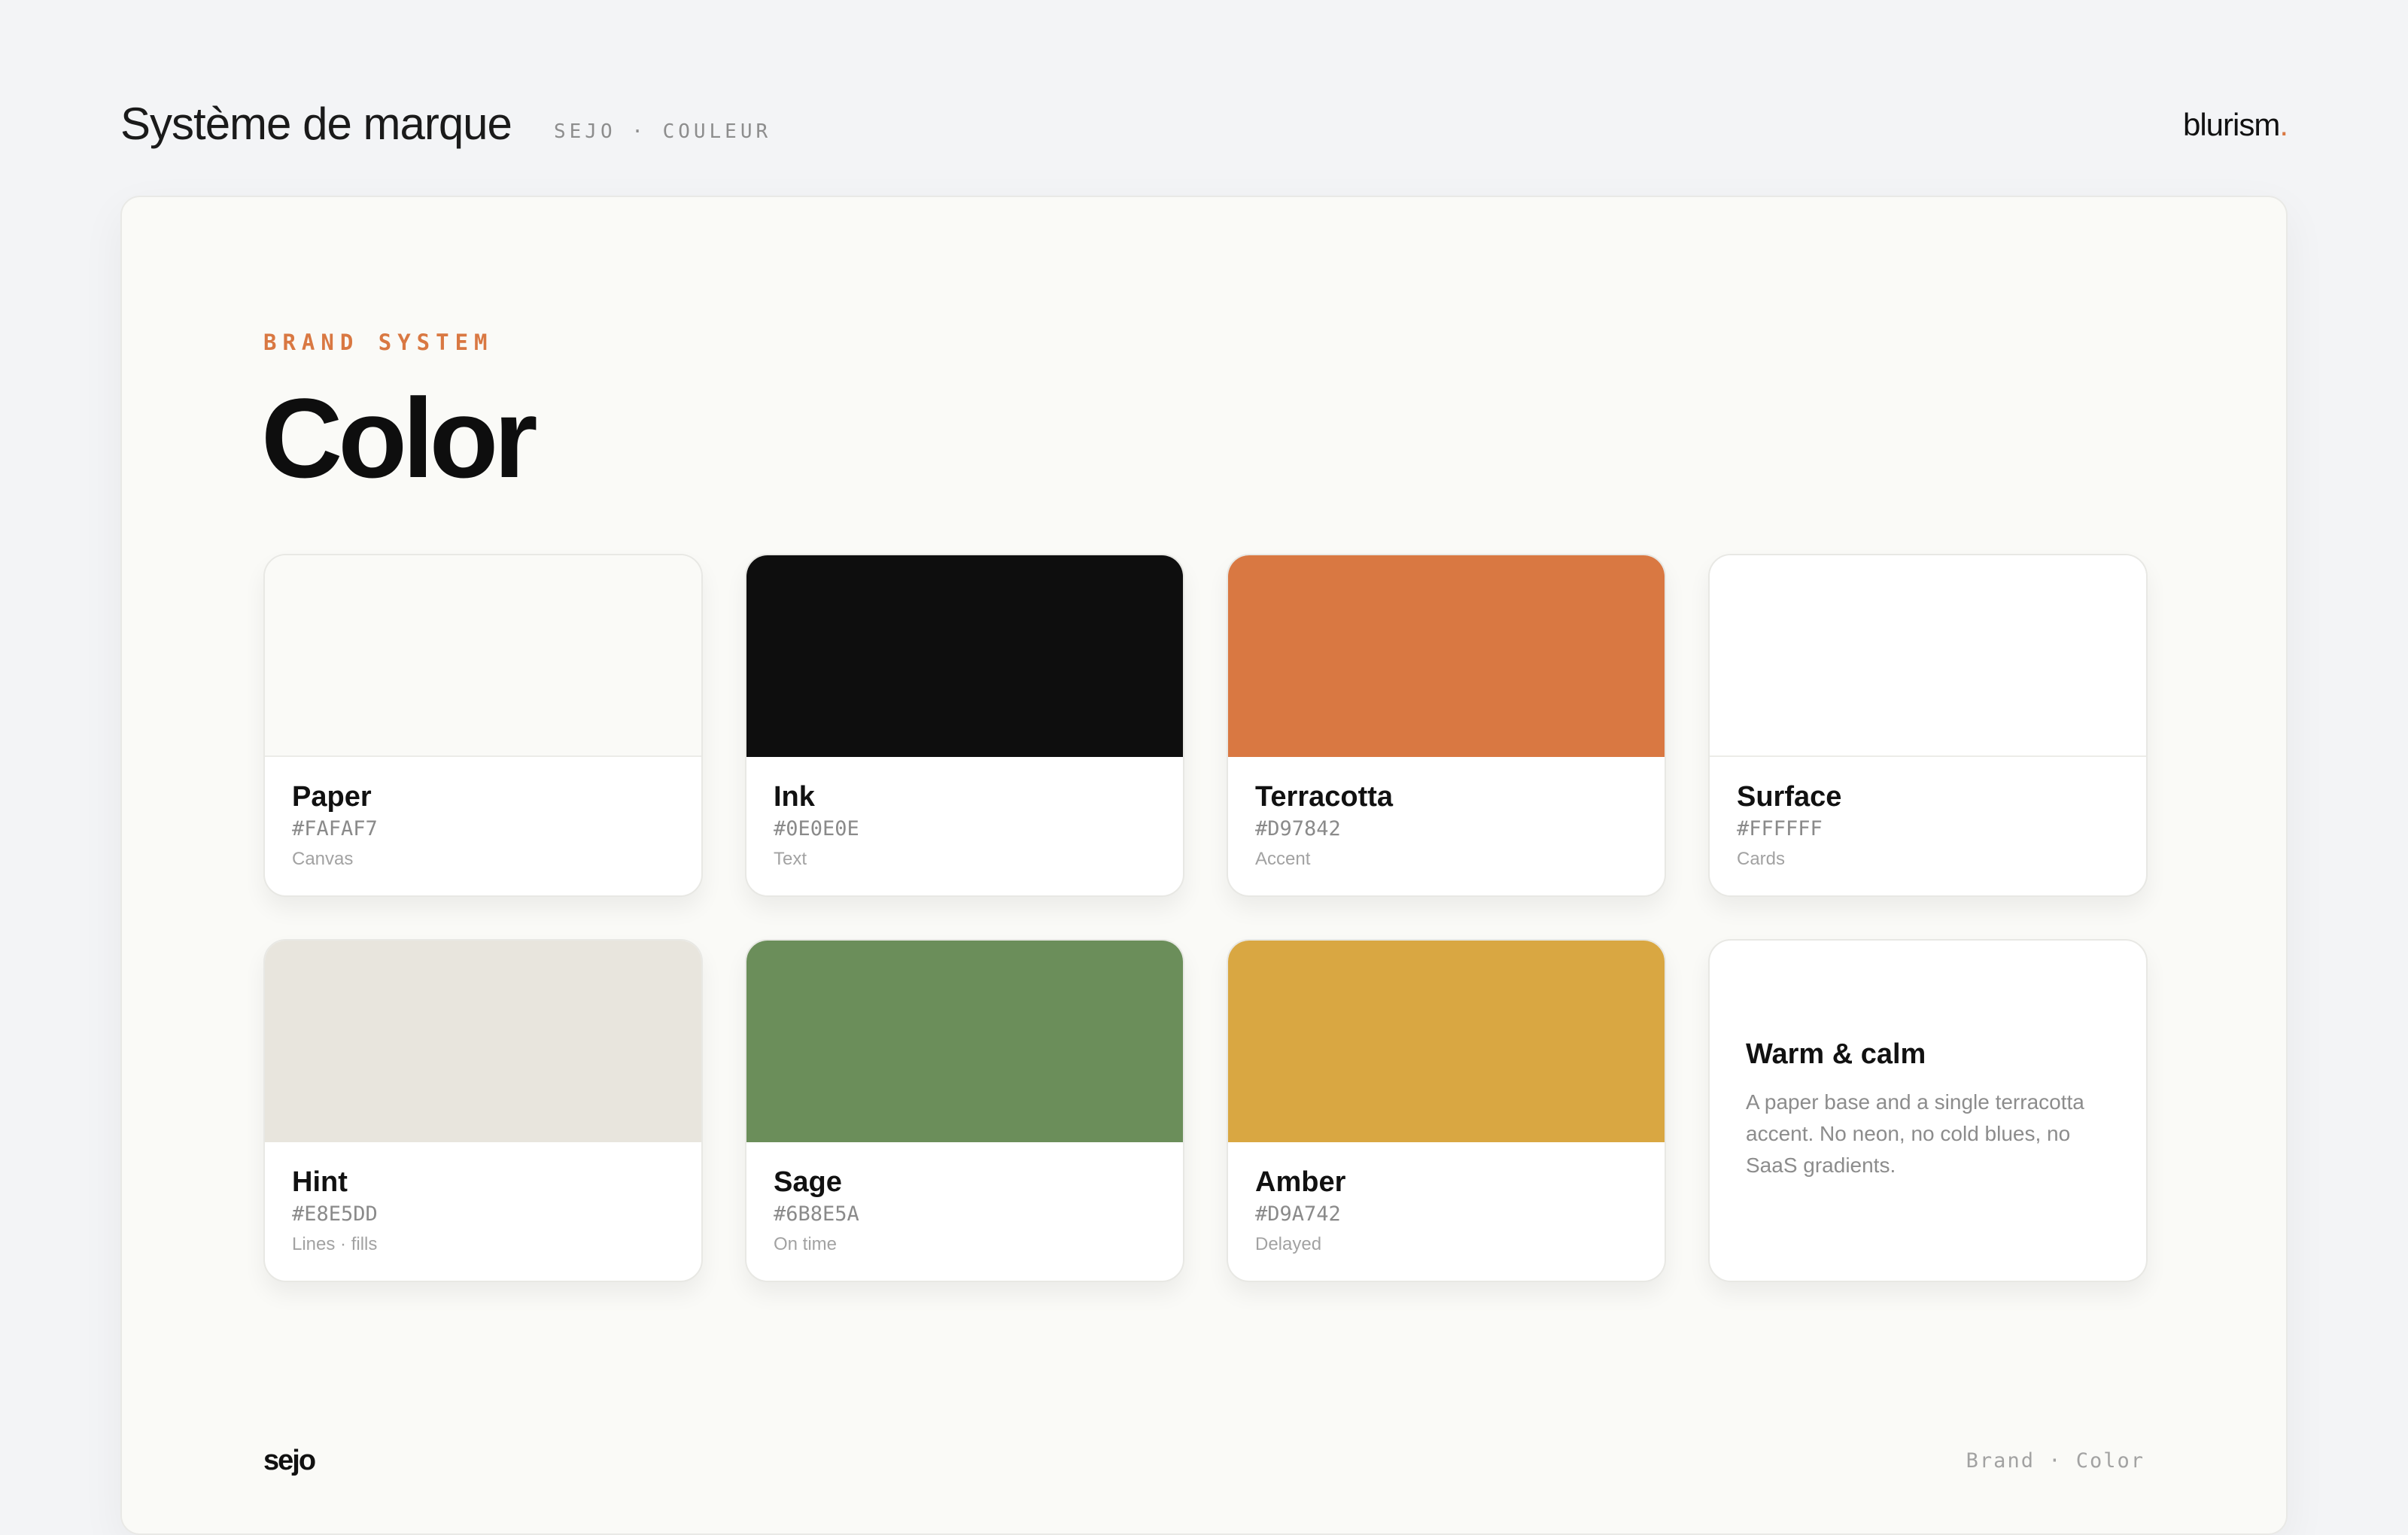 The height and width of the screenshot is (1535, 2408). Describe the element at coordinates (1324, 797) in the screenshot. I see `swatch-name: Terracotta` at that location.